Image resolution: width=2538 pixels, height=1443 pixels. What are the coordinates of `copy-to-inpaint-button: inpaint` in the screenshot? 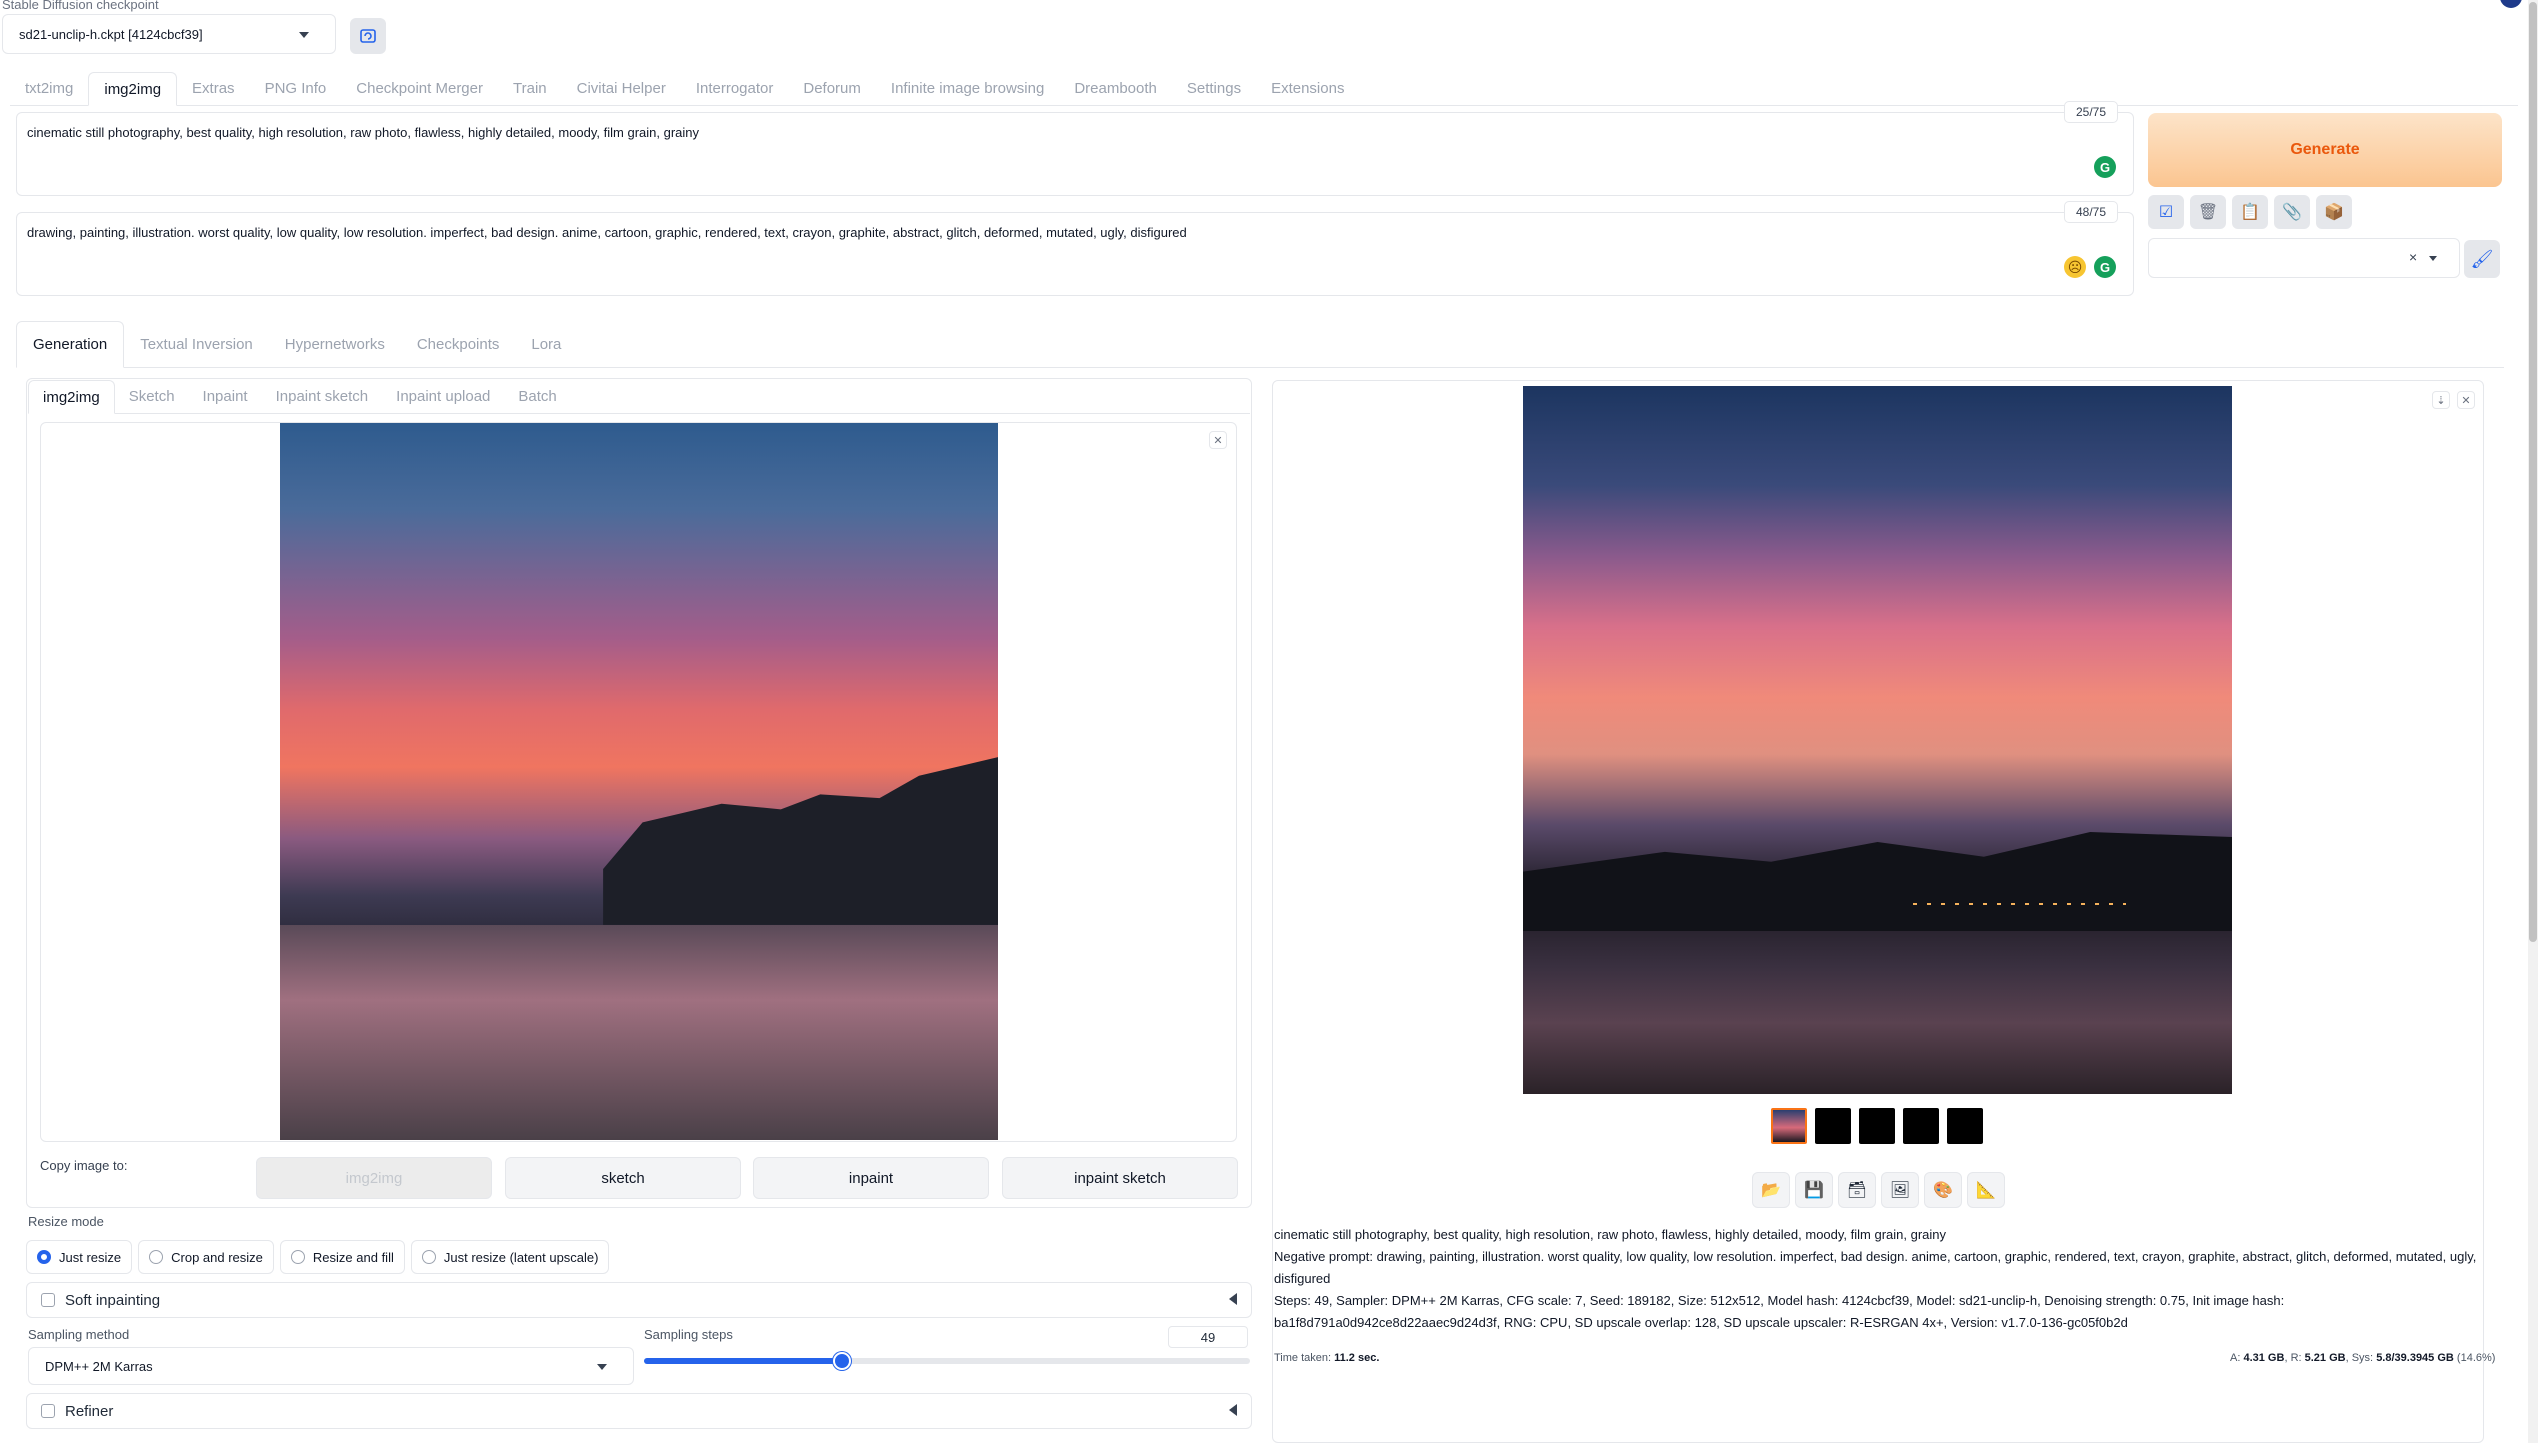 It's located at (871, 1178).